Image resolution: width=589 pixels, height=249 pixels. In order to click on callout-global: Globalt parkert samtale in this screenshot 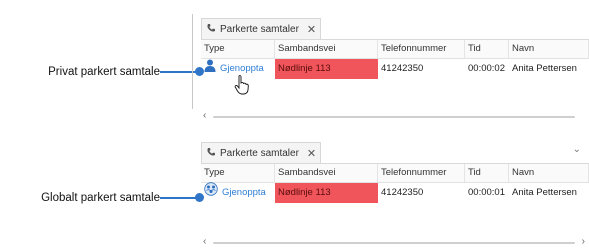, I will do `click(102, 198)`.